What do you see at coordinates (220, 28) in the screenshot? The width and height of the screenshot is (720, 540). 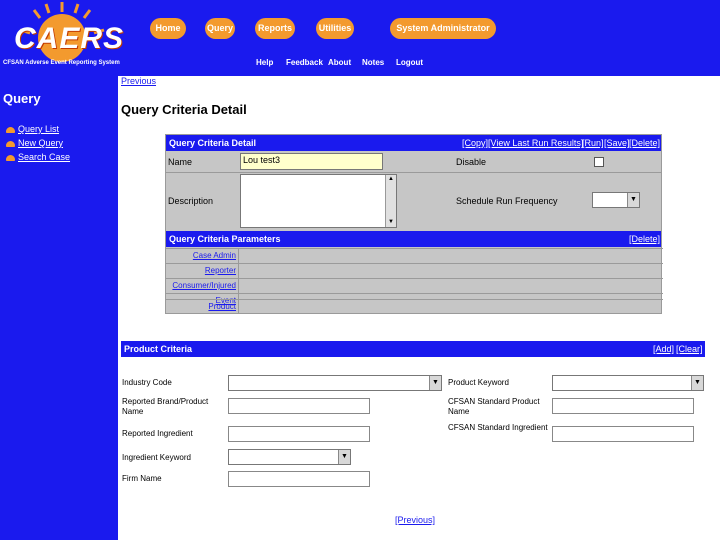 I see `nav-query: Query` at bounding box center [220, 28].